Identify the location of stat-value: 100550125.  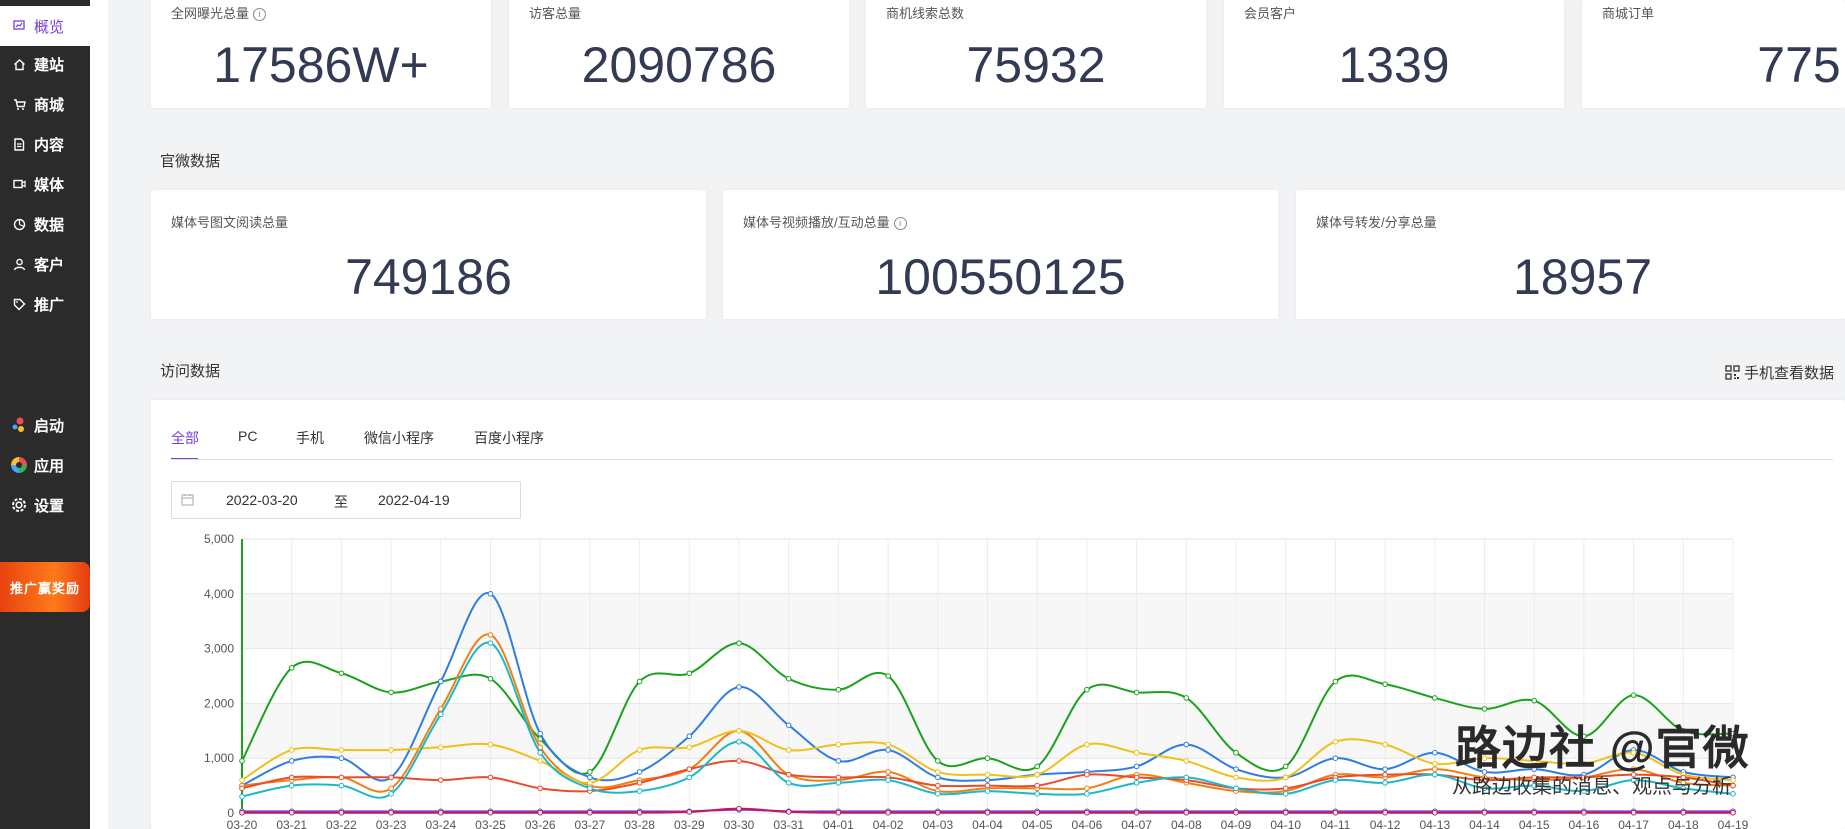
(1000, 277).